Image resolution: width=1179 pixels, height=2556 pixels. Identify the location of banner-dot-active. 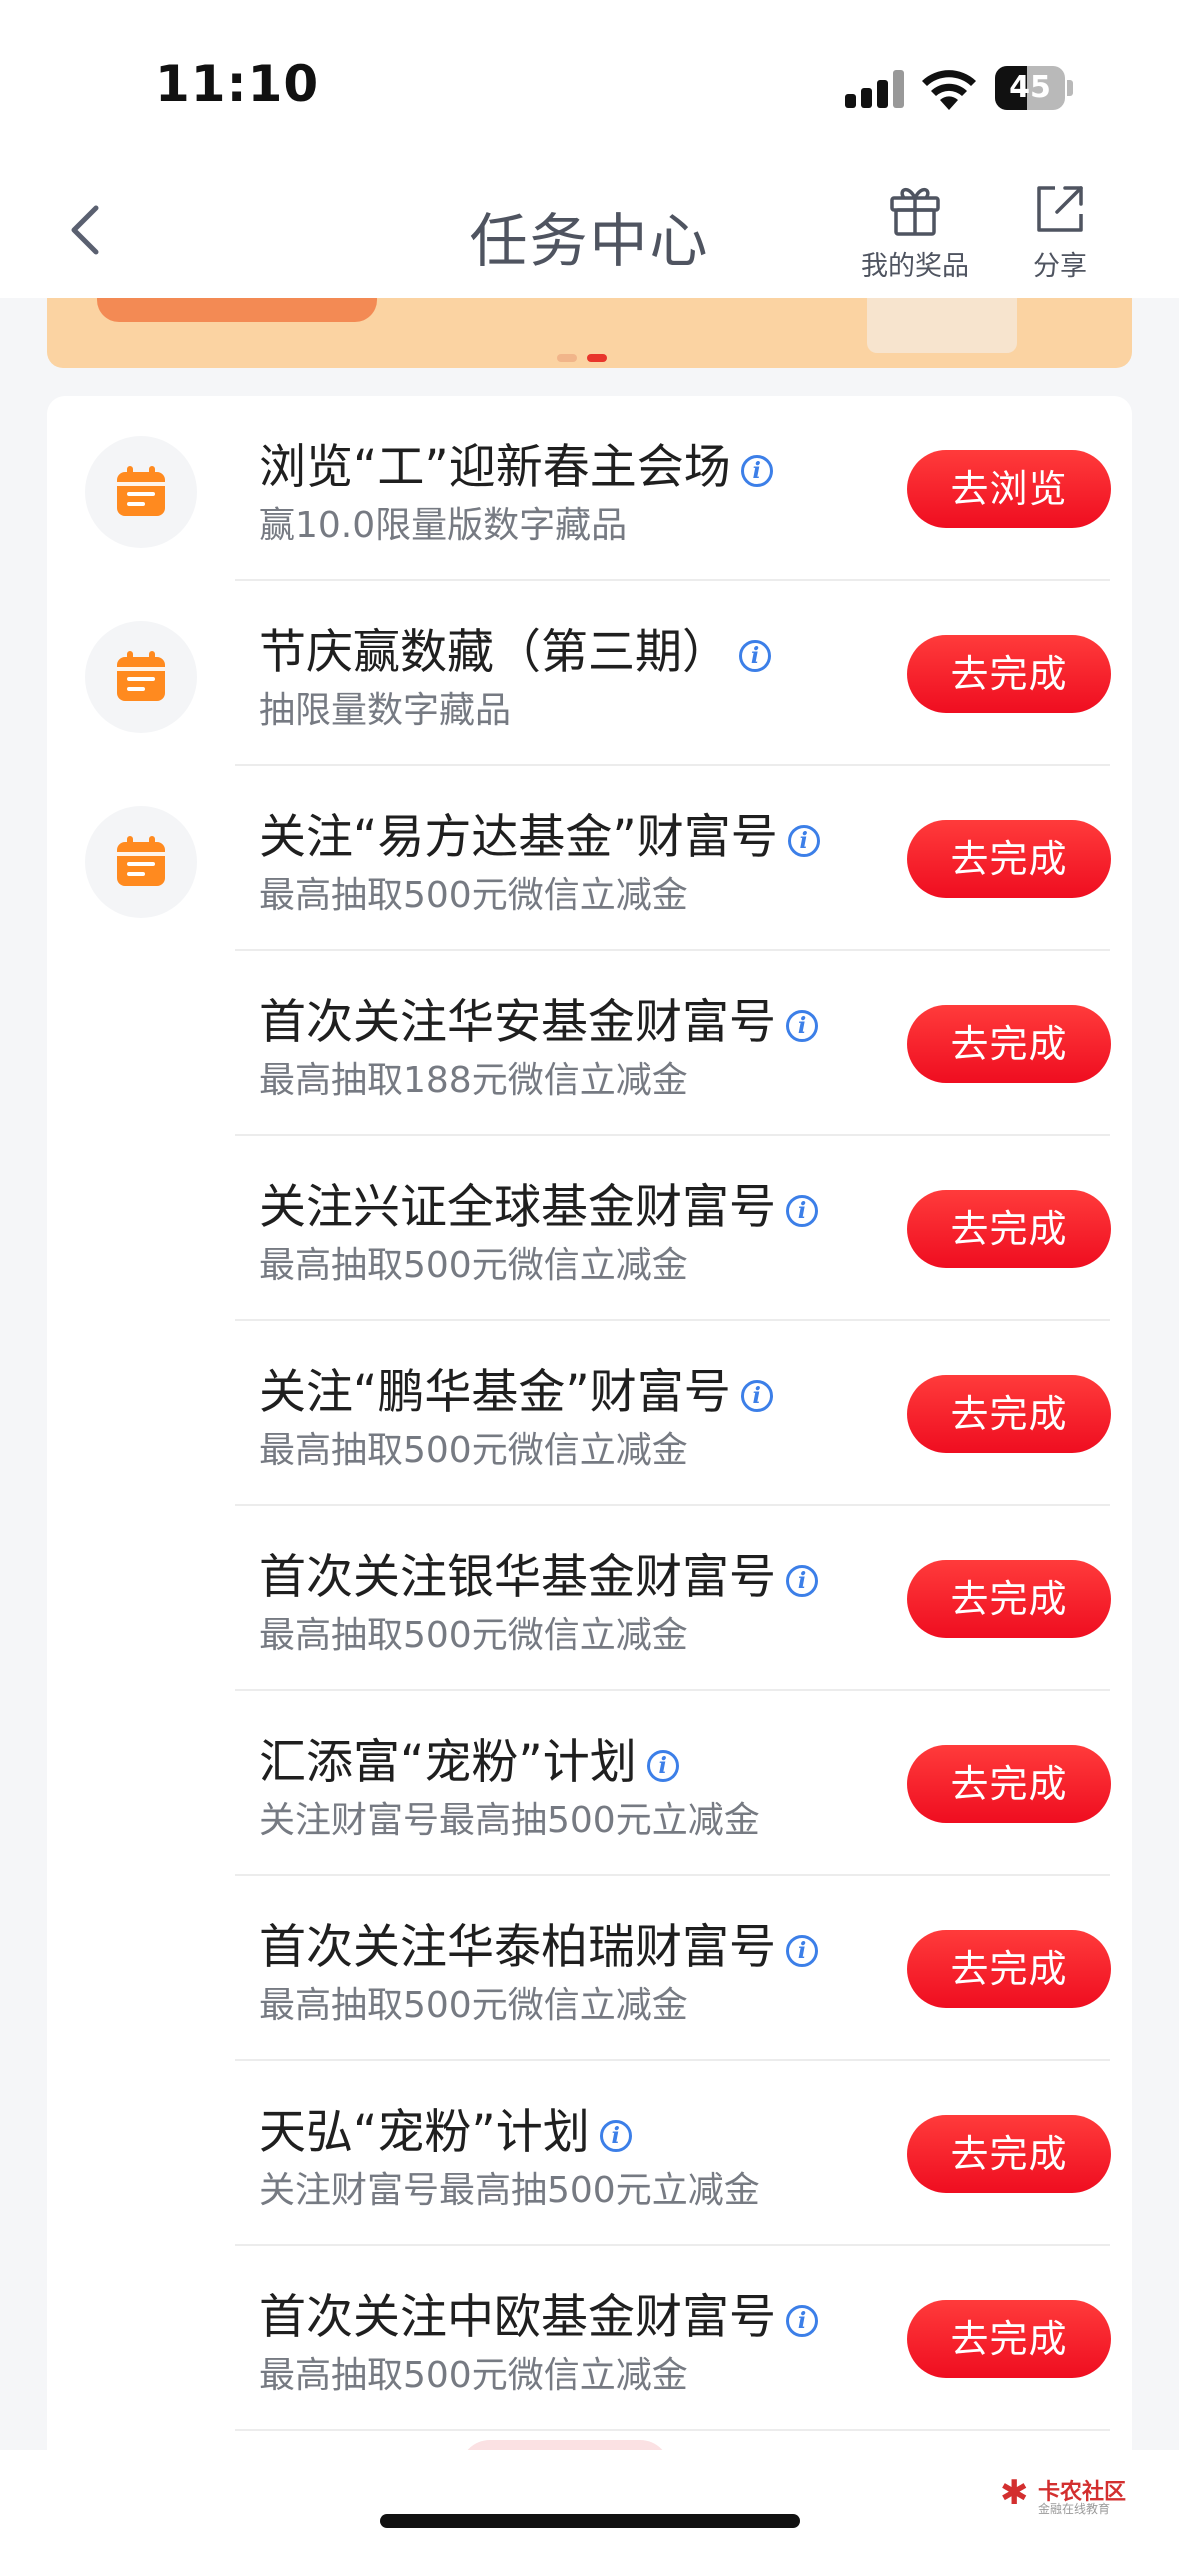
(597, 358).